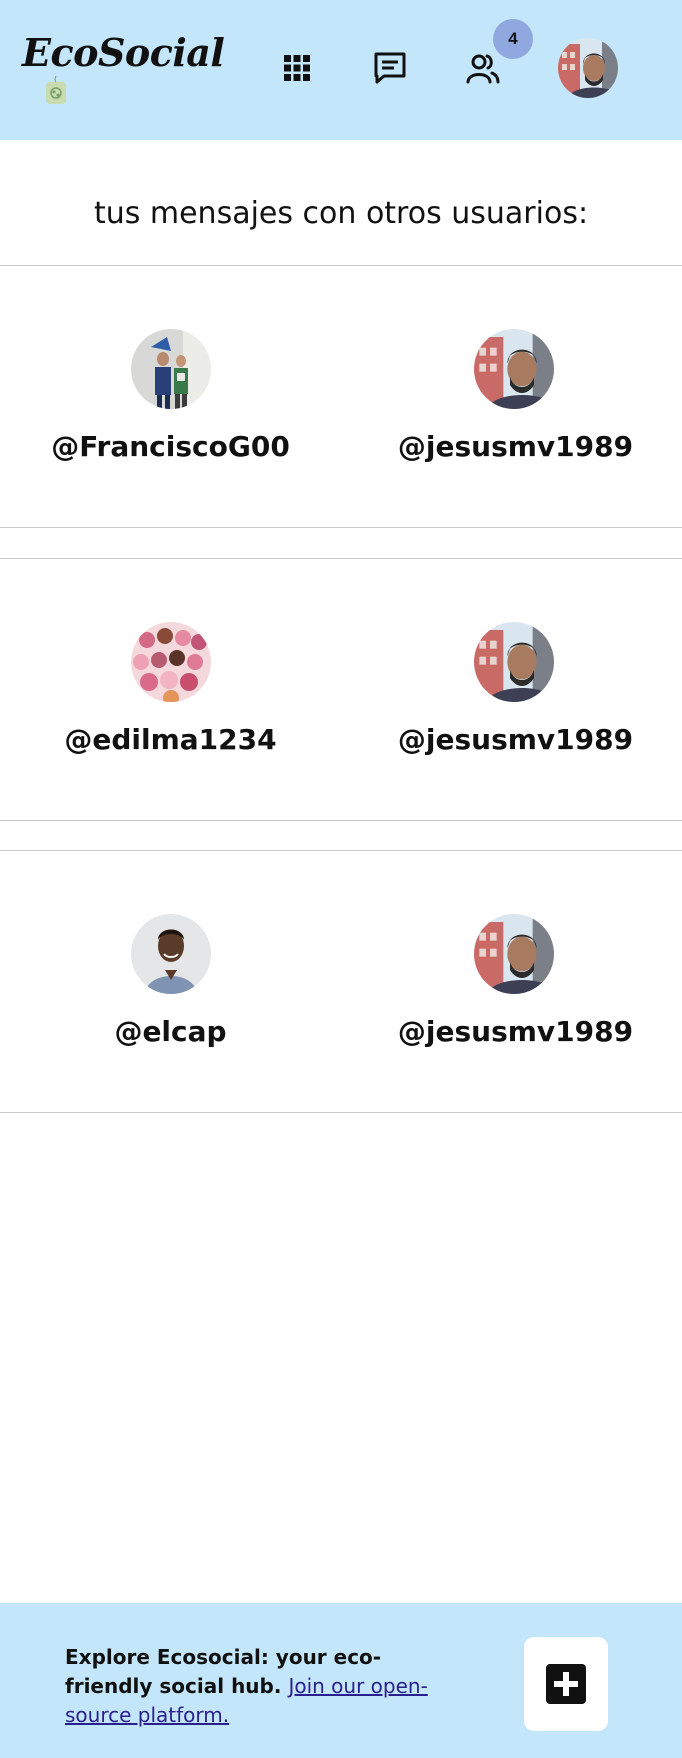 This screenshot has height=1758, width=682. I want to click on conversation-row: @edilma1234 @jesusmv1989, so click(341, 690).